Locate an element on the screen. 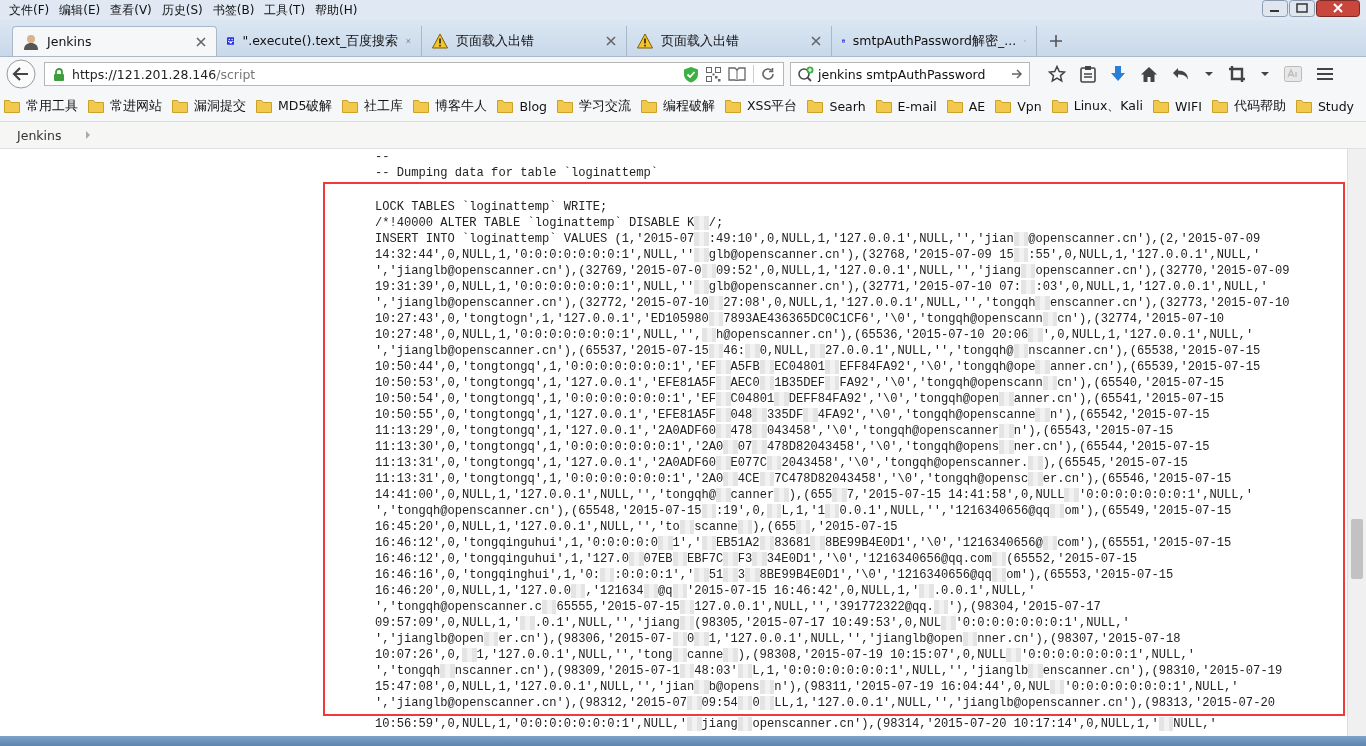 This screenshot has width=1366, height=746. browser-tab: Jenkins is located at coordinates (114, 41).